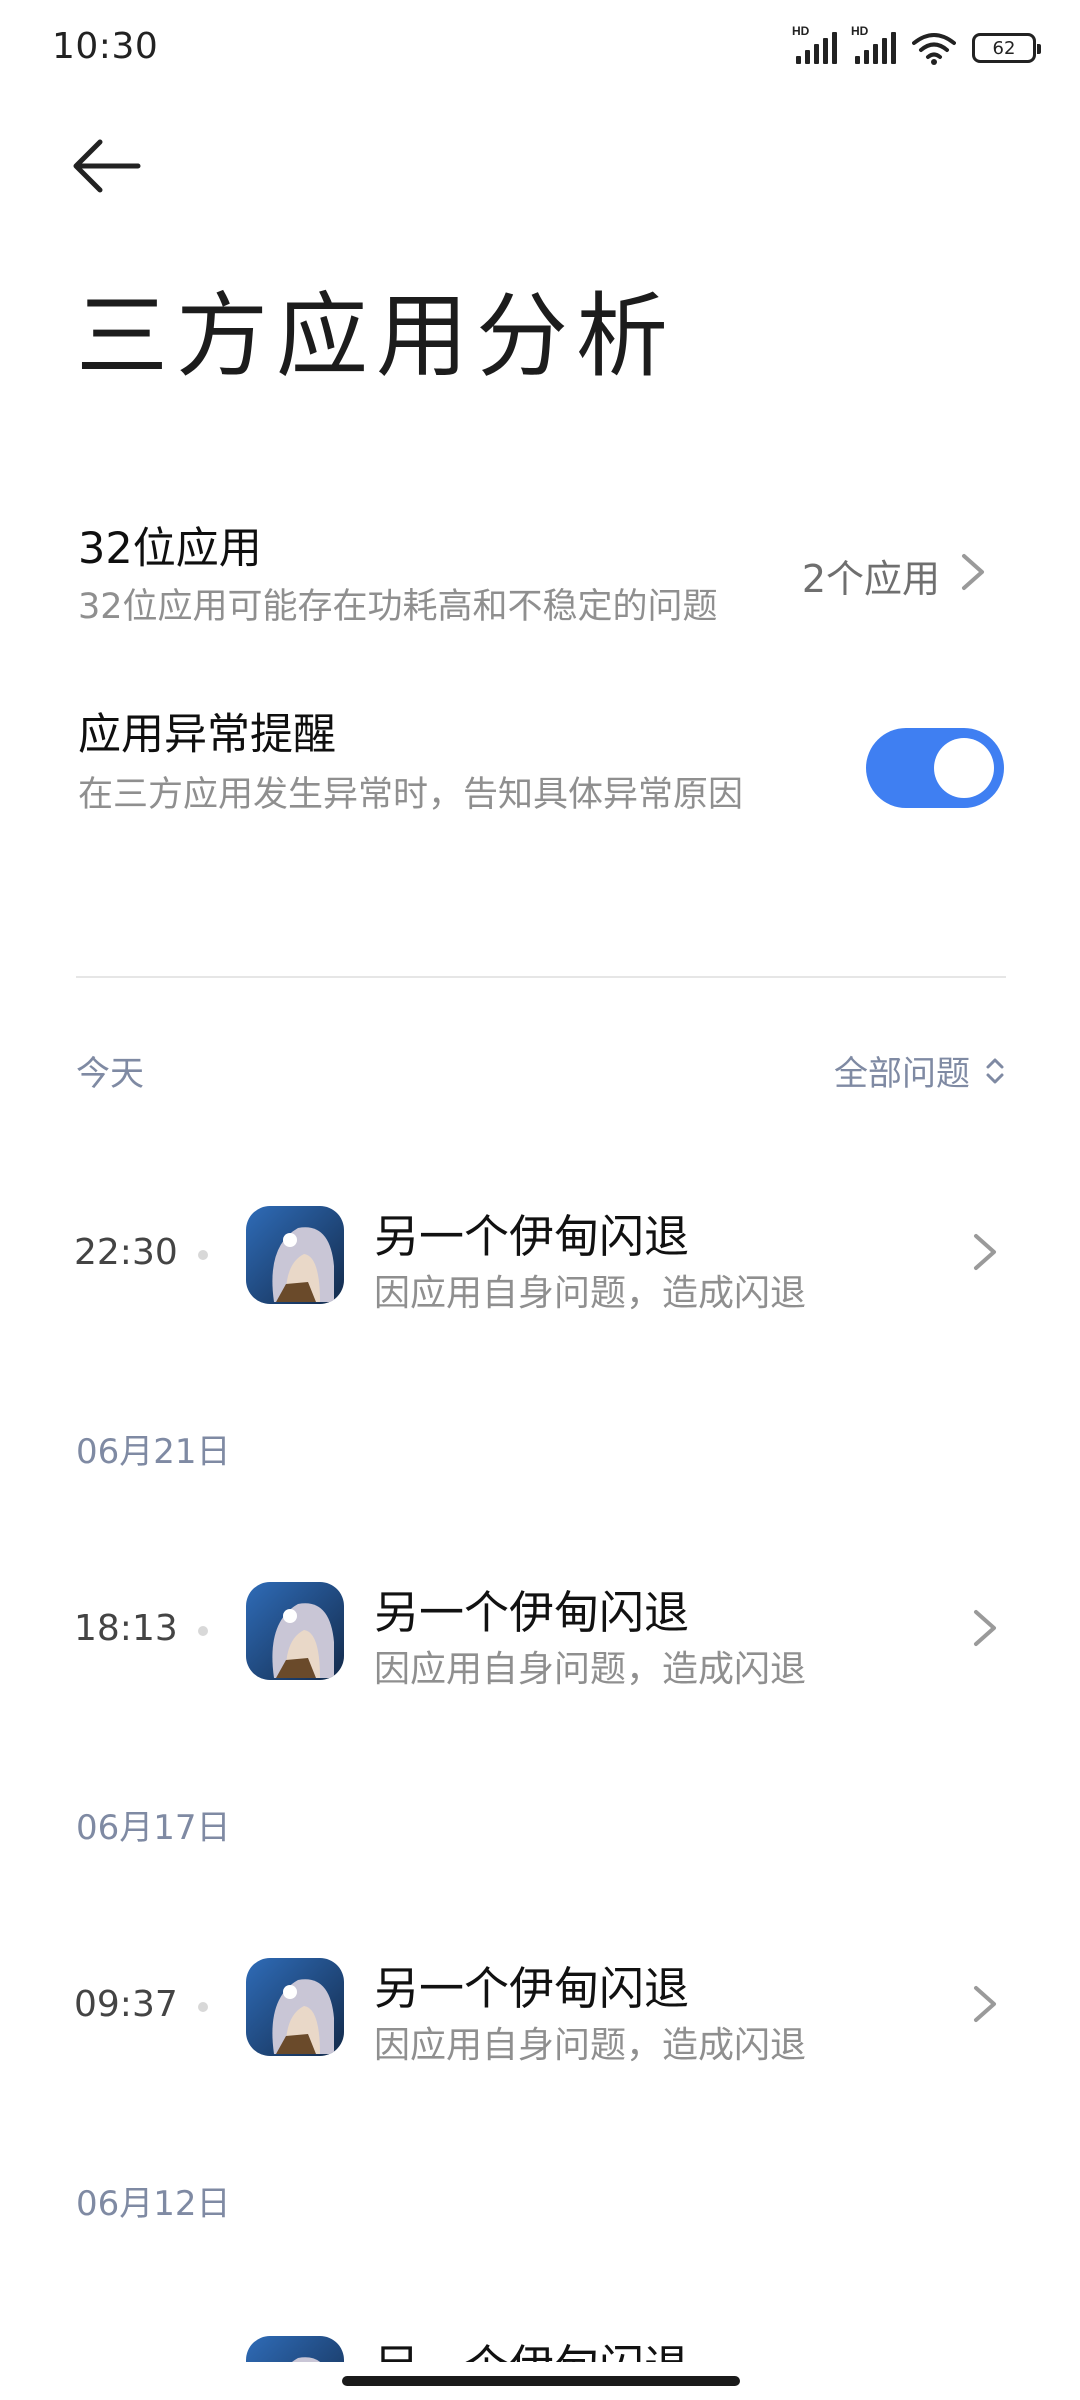 The height and width of the screenshot is (2400, 1080). Describe the element at coordinates (126, 1628) in the screenshot. I see `item-time: 18:13` at that location.